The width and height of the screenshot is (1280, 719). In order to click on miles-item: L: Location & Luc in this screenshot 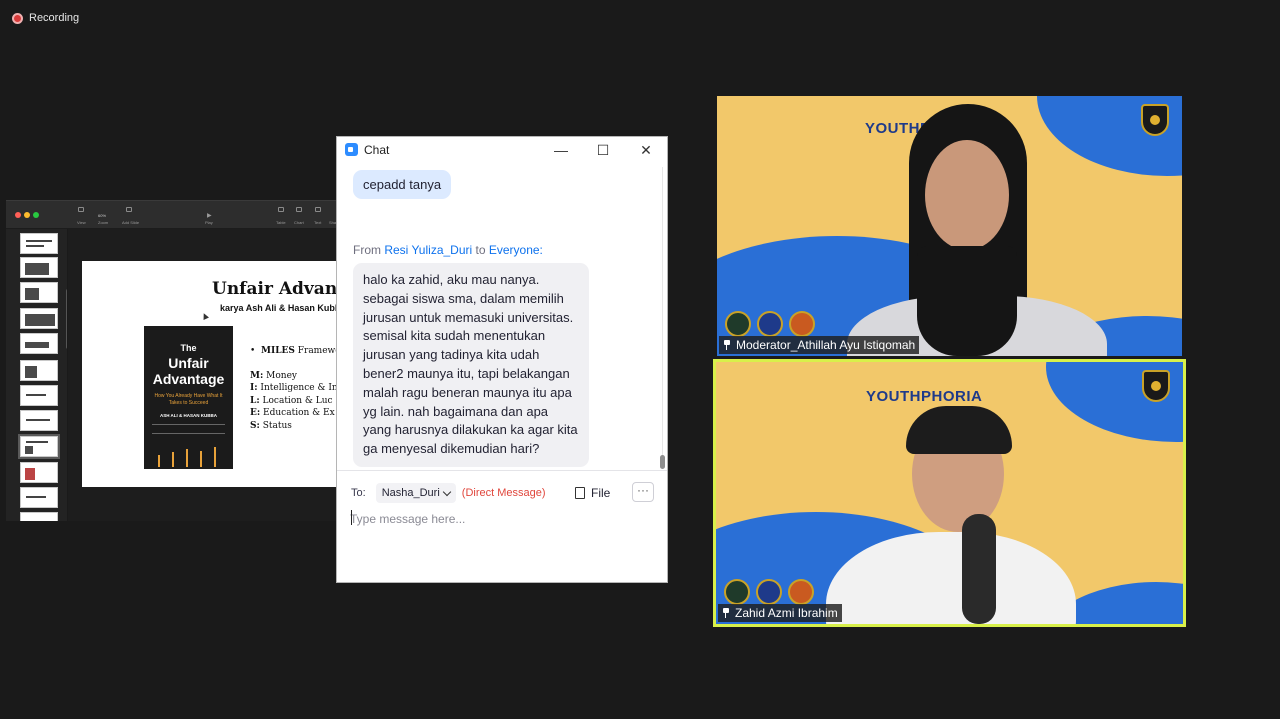, I will do `click(291, 400)`.